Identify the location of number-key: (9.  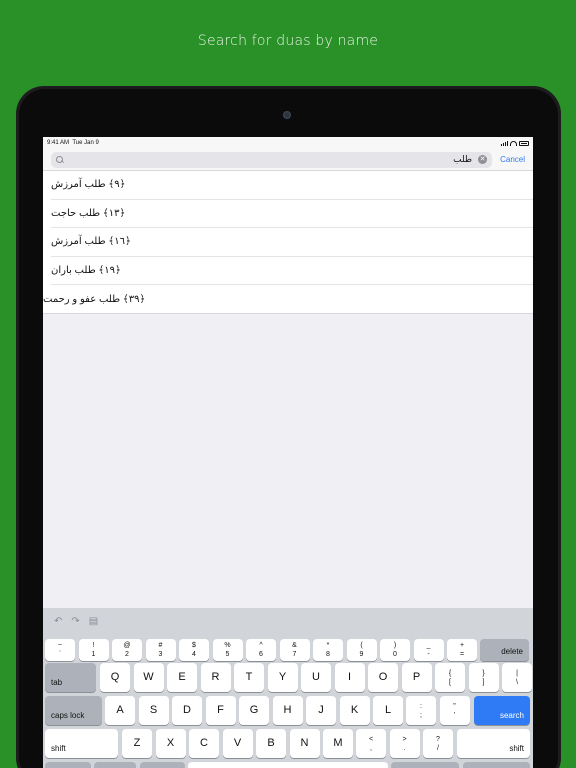
(361, 650).